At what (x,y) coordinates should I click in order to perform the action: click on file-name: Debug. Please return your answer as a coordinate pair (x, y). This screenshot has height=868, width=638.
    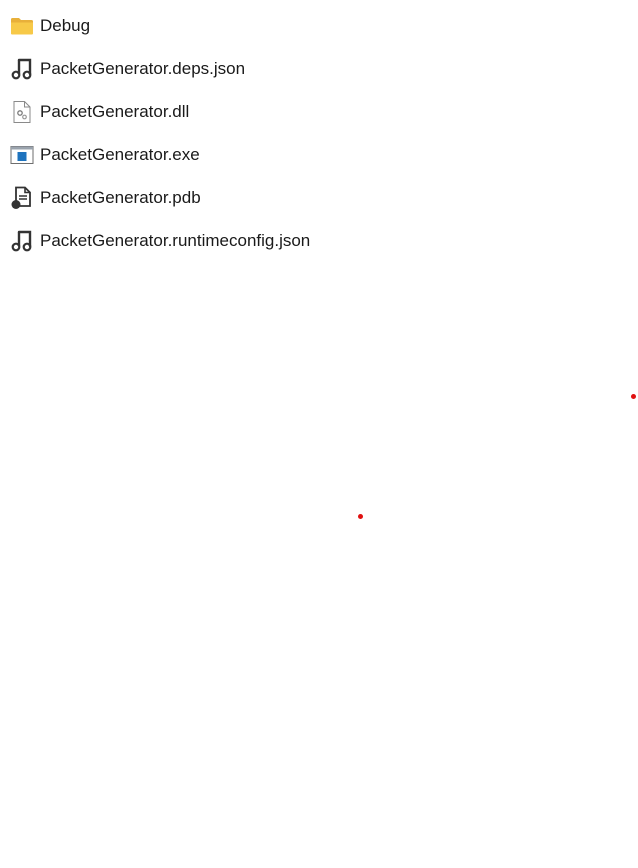
    Looking at the image, I should click on (65, 25).